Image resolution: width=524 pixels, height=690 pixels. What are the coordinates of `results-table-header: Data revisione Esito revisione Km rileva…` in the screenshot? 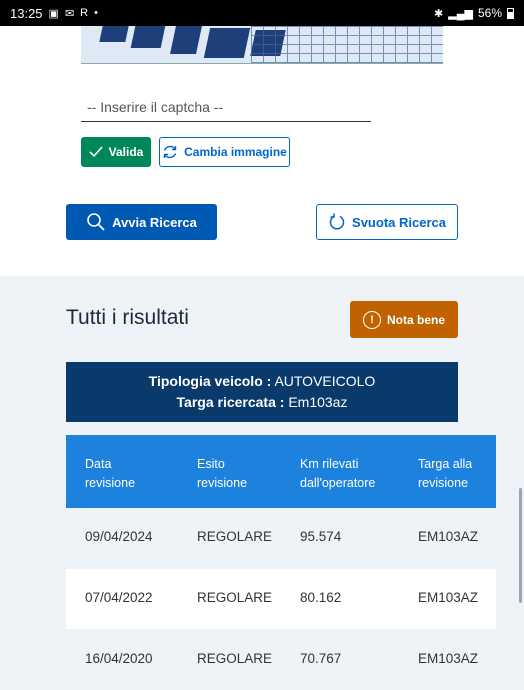 It's located at (281, 471).